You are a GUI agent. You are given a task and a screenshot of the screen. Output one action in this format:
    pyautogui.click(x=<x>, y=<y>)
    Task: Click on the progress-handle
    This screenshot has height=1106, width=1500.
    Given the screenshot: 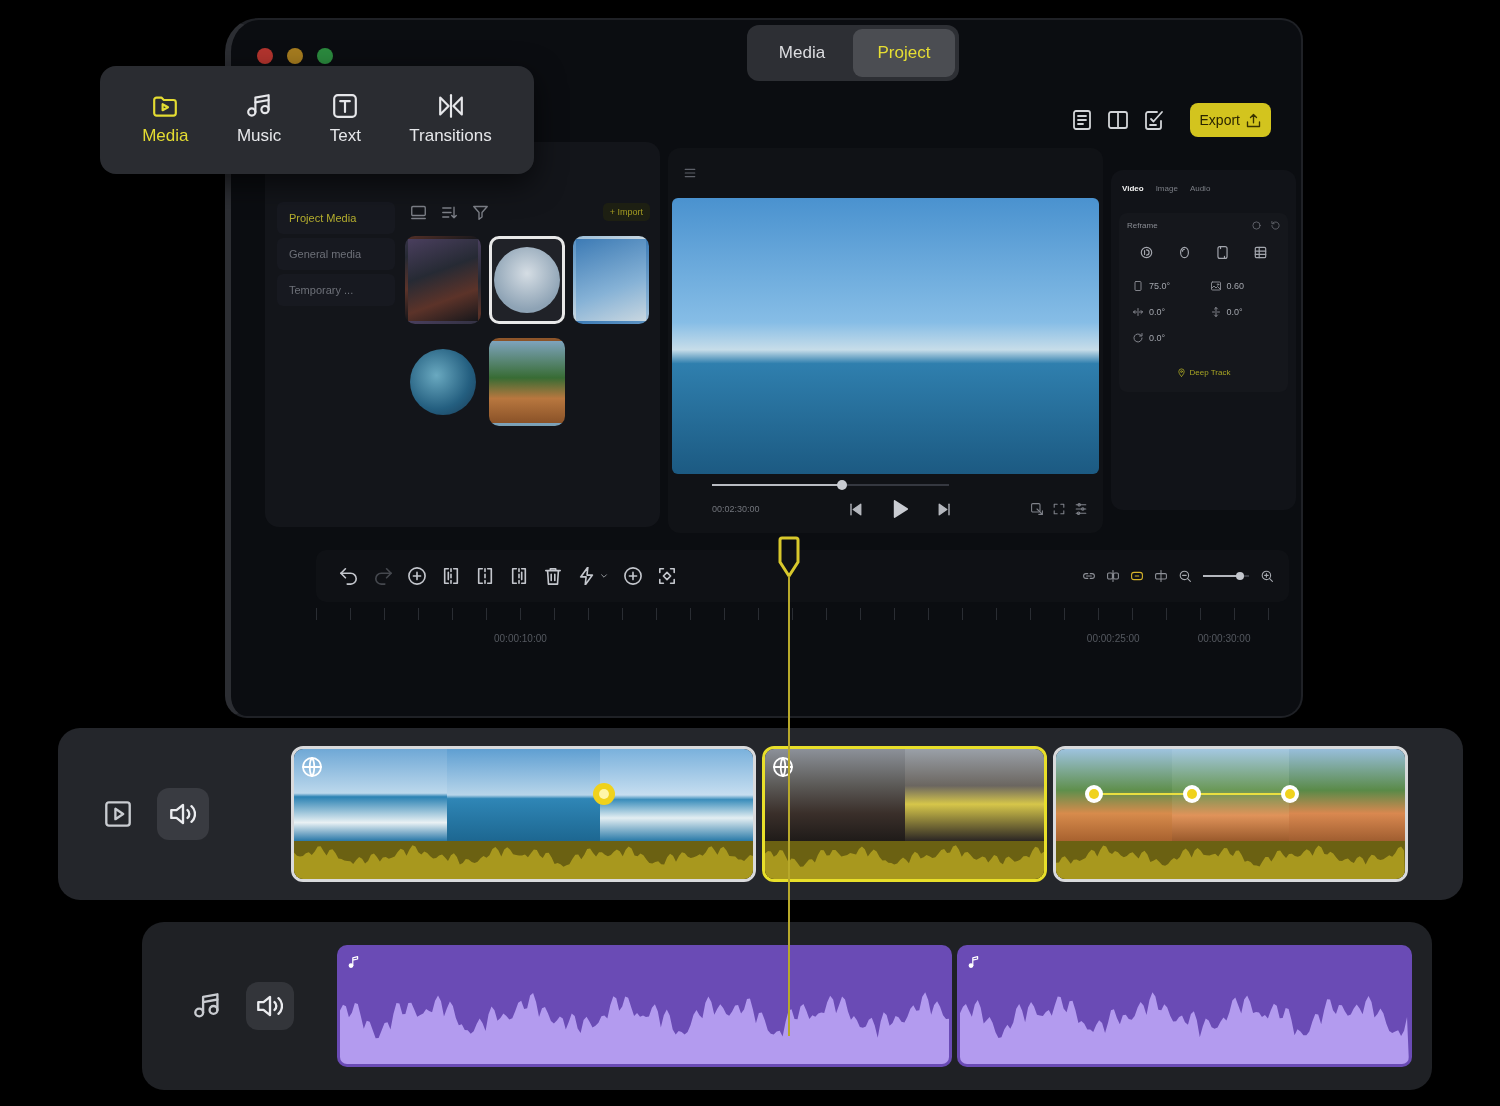 What is the action you would take?
    pyautogui.click(x=842, y=485)
    